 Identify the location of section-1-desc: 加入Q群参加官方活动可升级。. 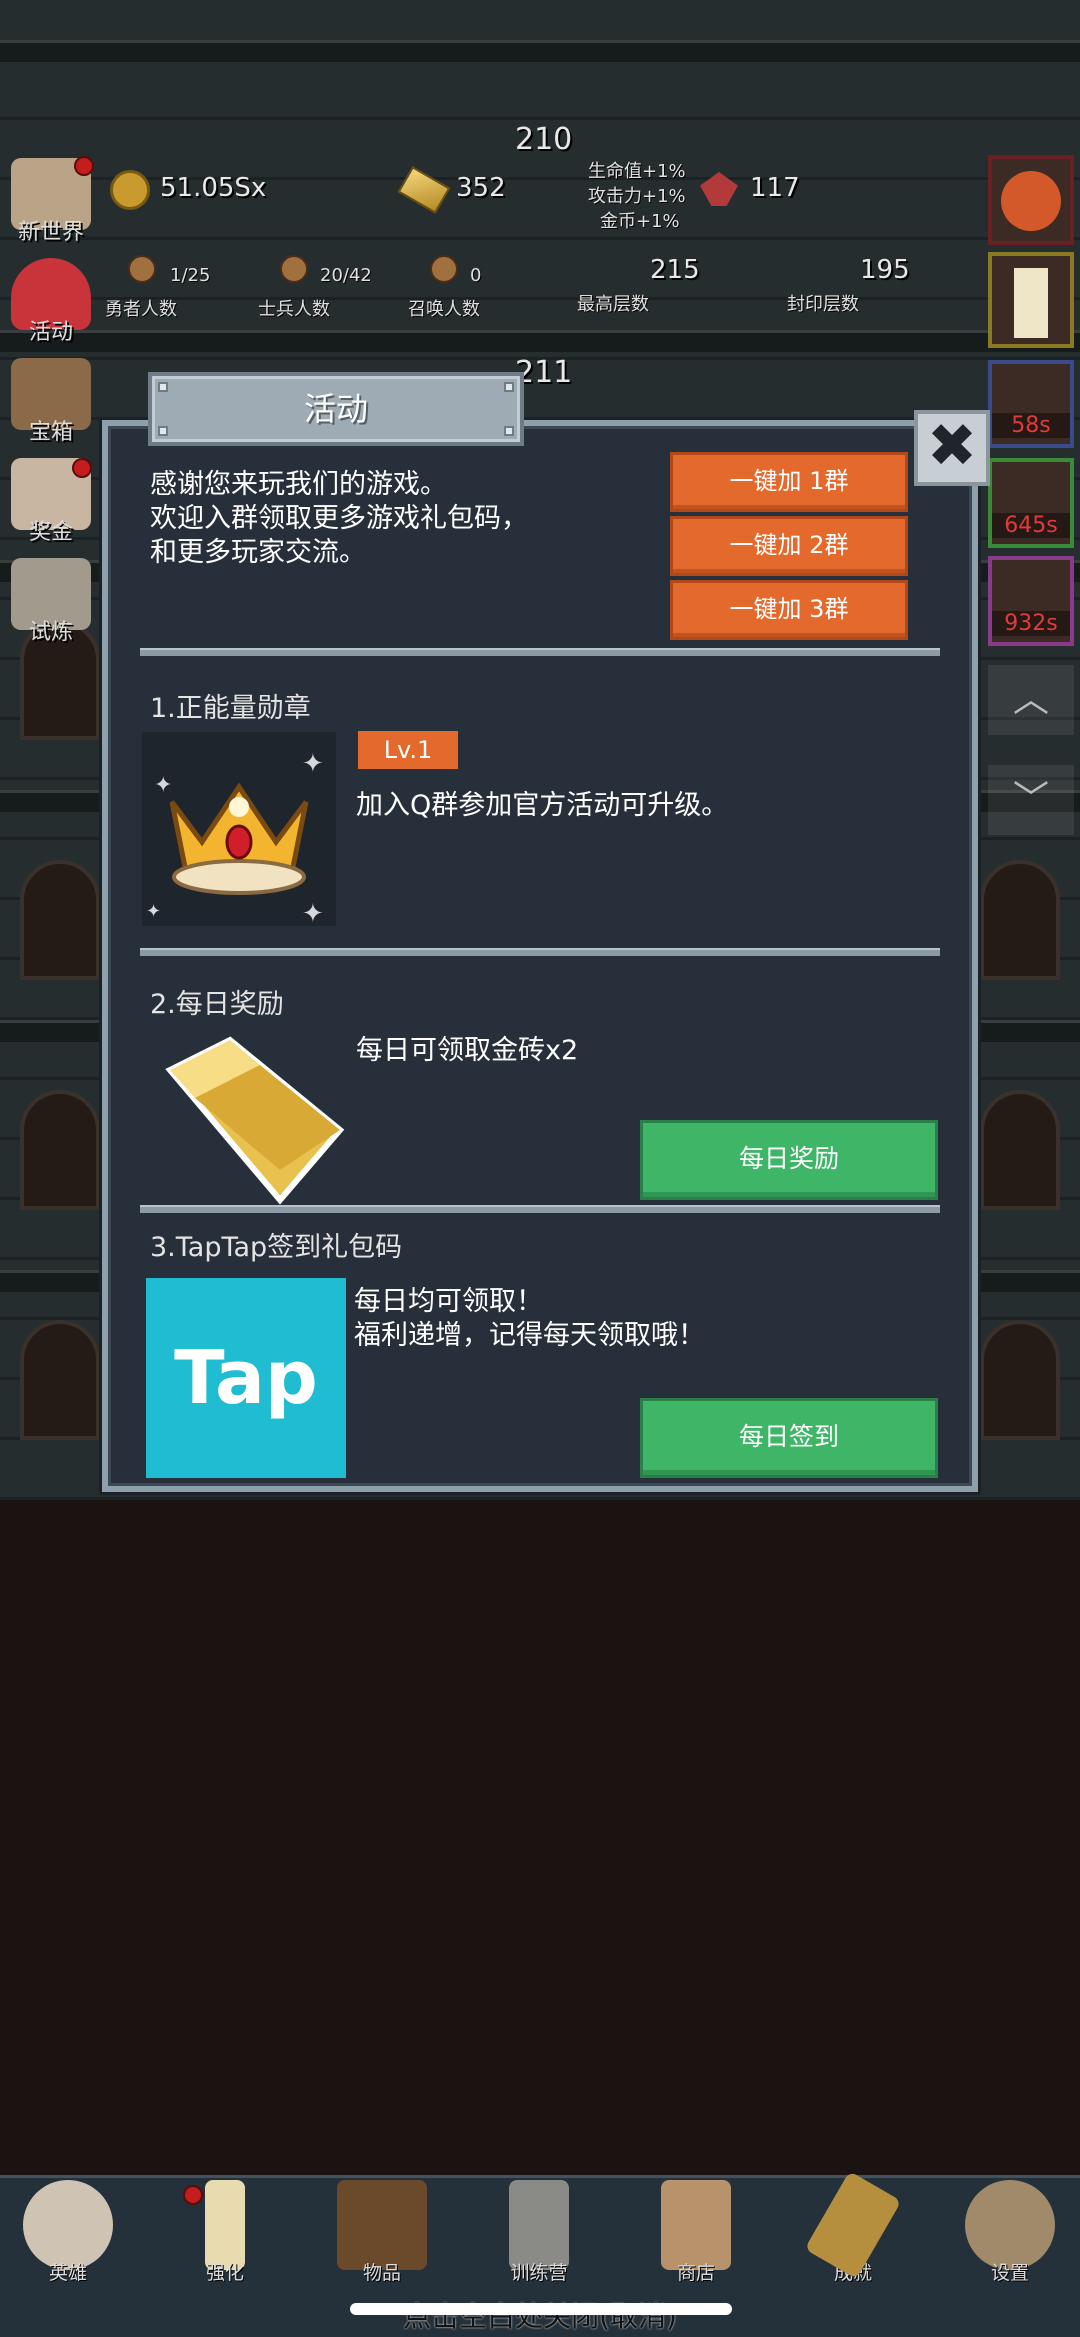
(542, 805).